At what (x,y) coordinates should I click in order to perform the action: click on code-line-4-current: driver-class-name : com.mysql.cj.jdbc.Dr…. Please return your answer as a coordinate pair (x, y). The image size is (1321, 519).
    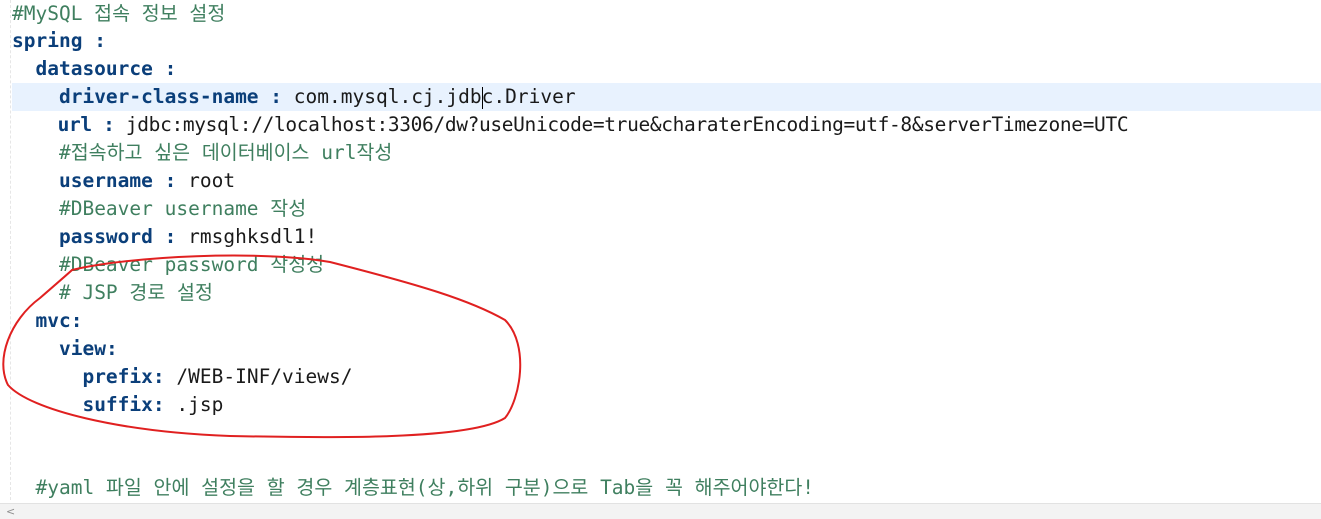
    Looking at the image, I should click on (666, 97).